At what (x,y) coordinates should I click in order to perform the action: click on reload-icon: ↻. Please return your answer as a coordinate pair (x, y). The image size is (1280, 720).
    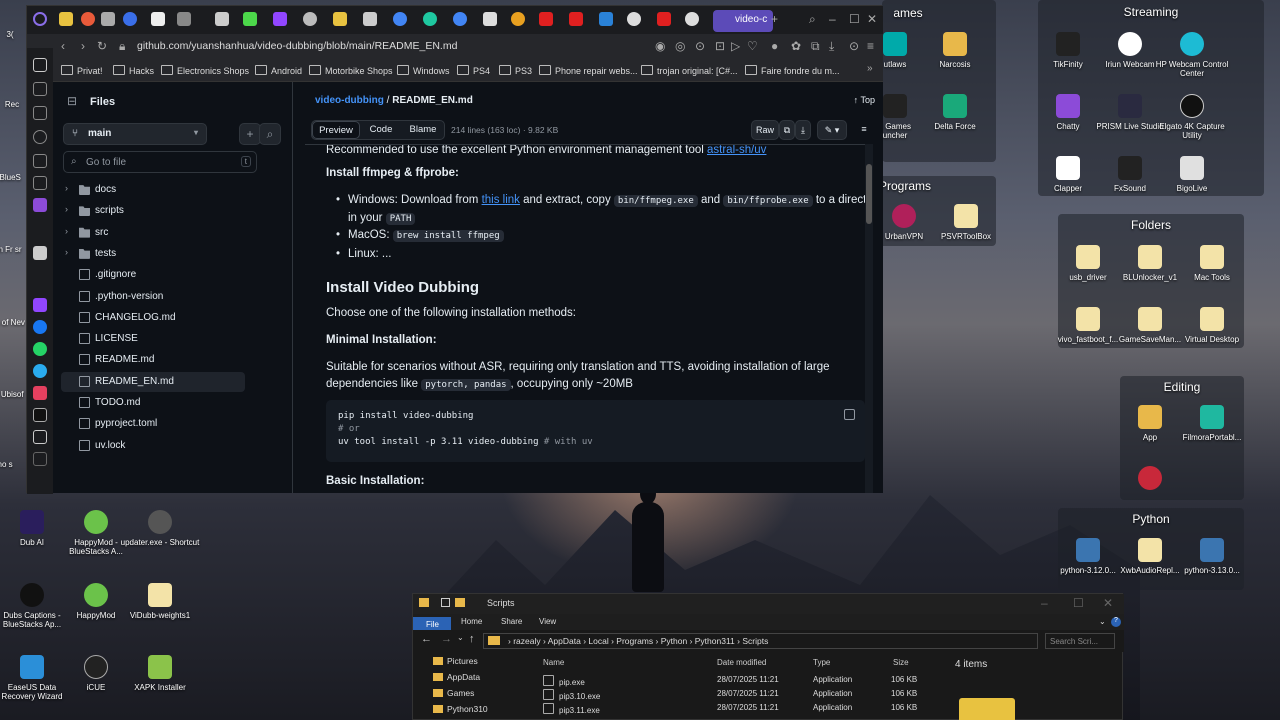
    Looking at the image, I should click on (102, 46).